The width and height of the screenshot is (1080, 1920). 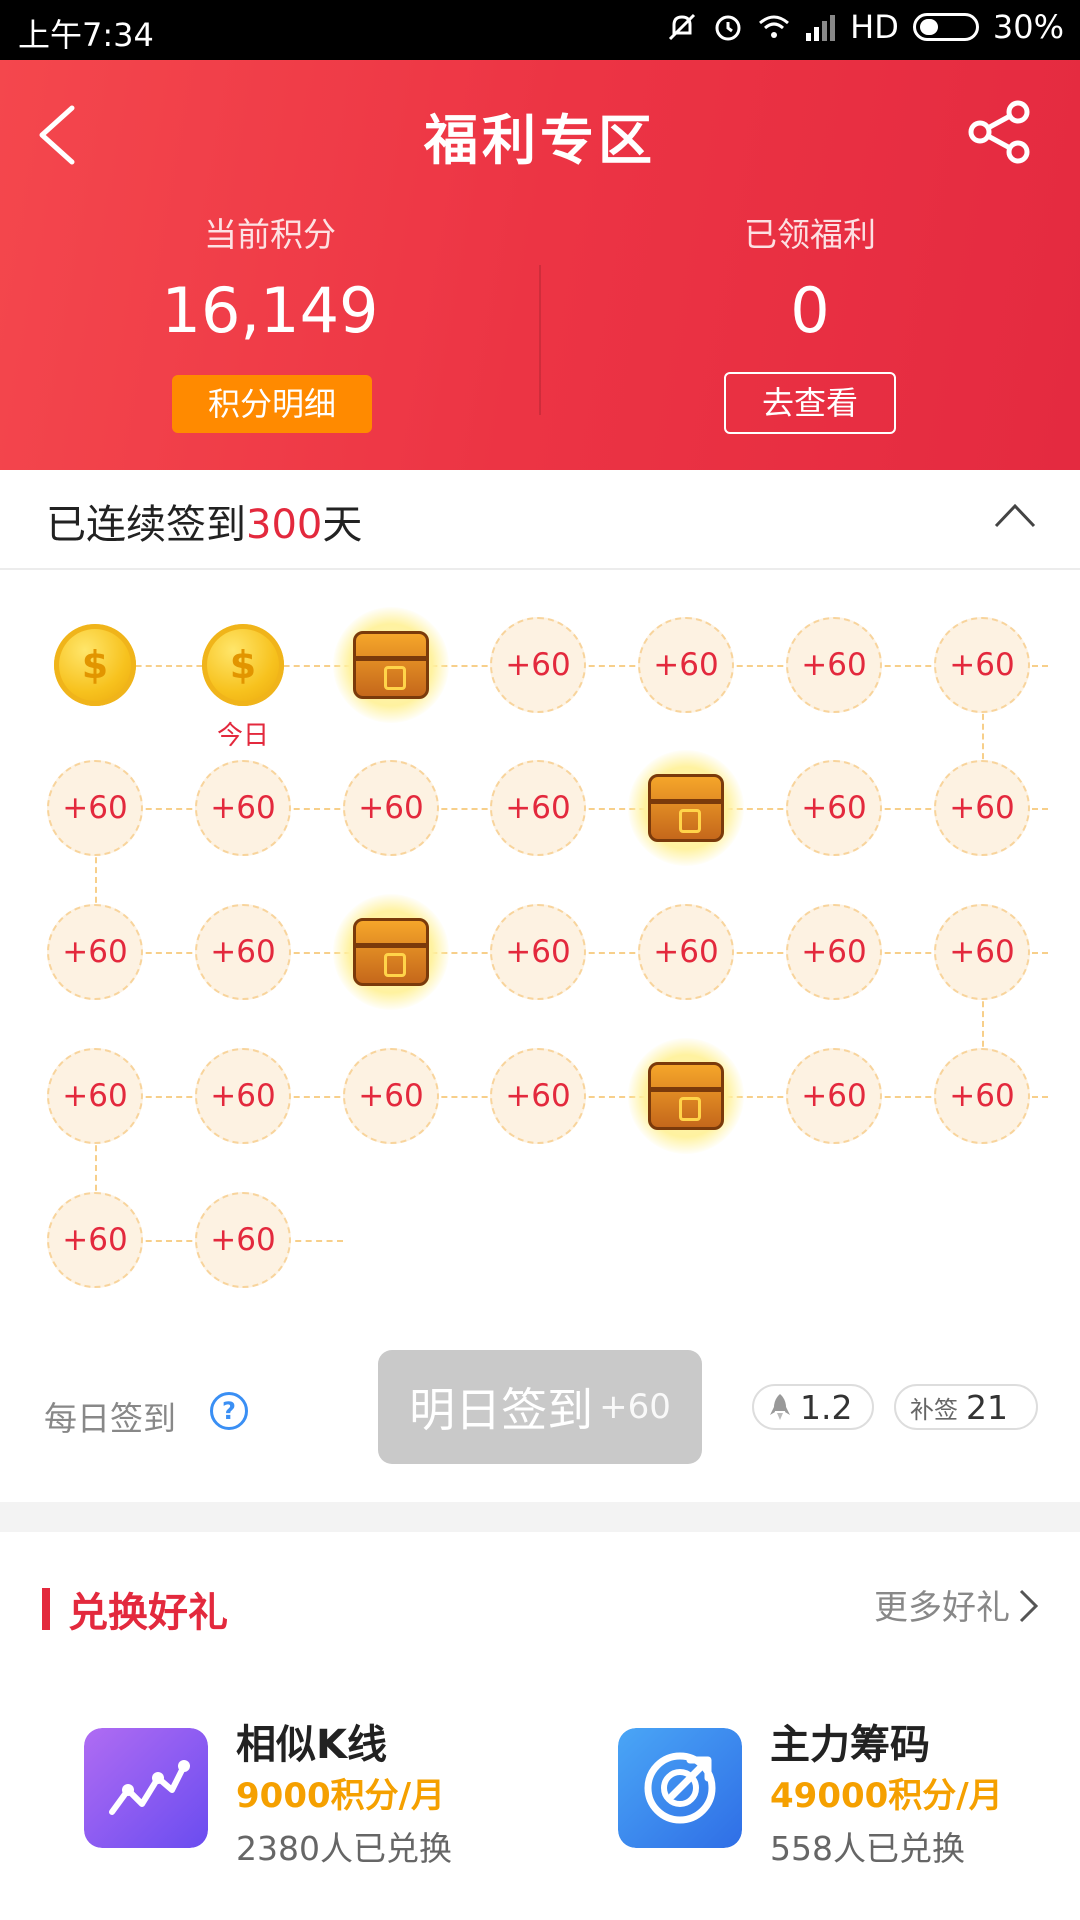 I want to click on share-icon, so click(x=1000, y=132).